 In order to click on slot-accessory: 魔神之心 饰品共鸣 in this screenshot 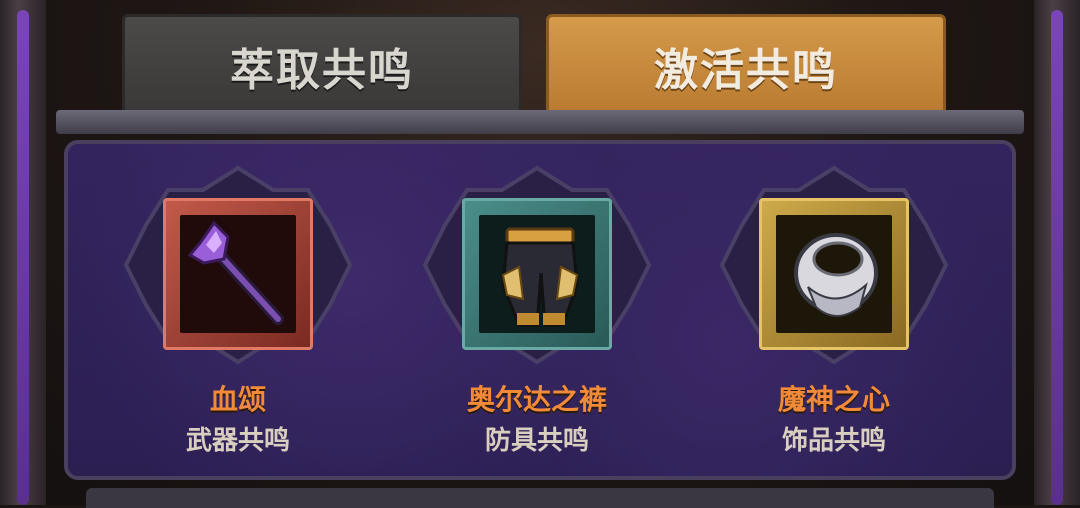, I will do `click(834, 310)`.